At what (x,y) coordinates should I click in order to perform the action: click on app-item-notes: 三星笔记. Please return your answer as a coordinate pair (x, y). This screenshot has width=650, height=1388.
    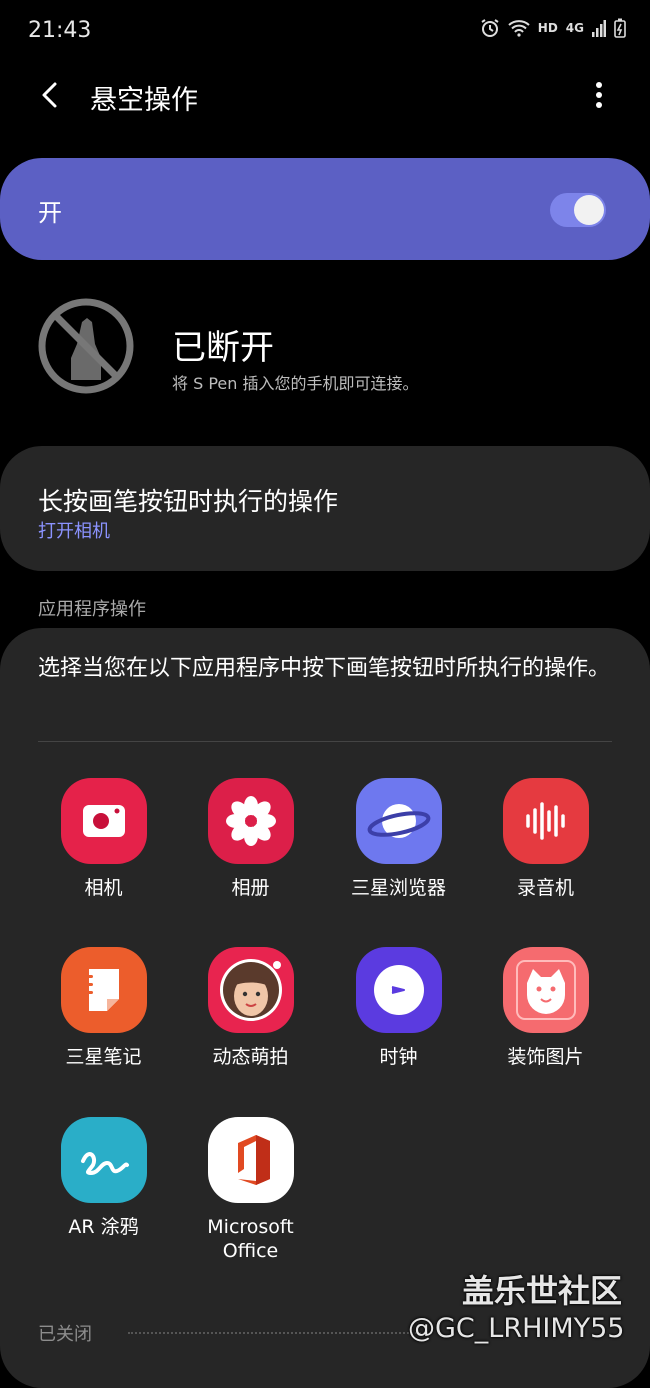
    Looking at the image, I should click on (103, 1008).